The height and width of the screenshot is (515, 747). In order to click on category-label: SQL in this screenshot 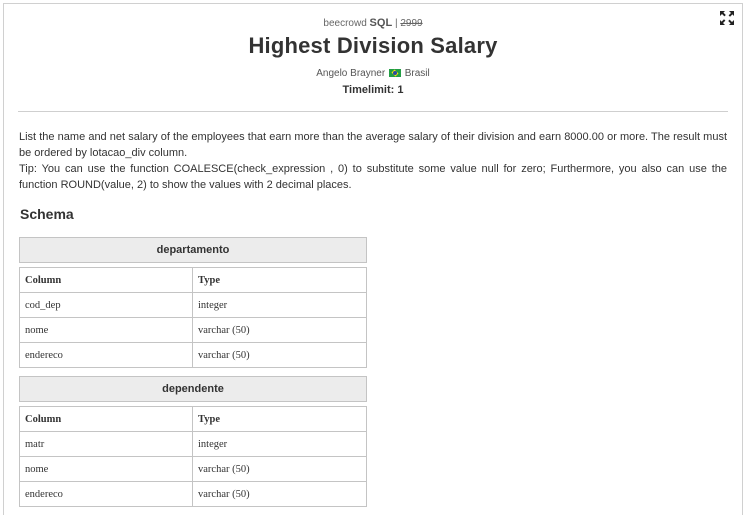, I will do `click(381, 23)`.